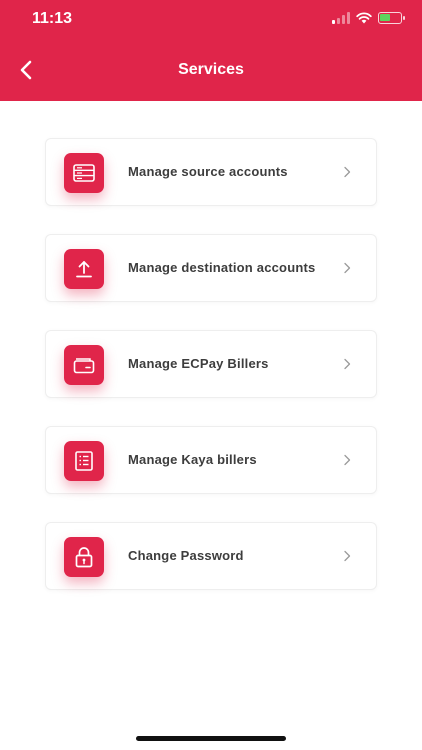 This screenshot has height=750, width=422. Describe the element at coordinates (211, 69) in the screenshot. I see `page-title: Services` at that location.